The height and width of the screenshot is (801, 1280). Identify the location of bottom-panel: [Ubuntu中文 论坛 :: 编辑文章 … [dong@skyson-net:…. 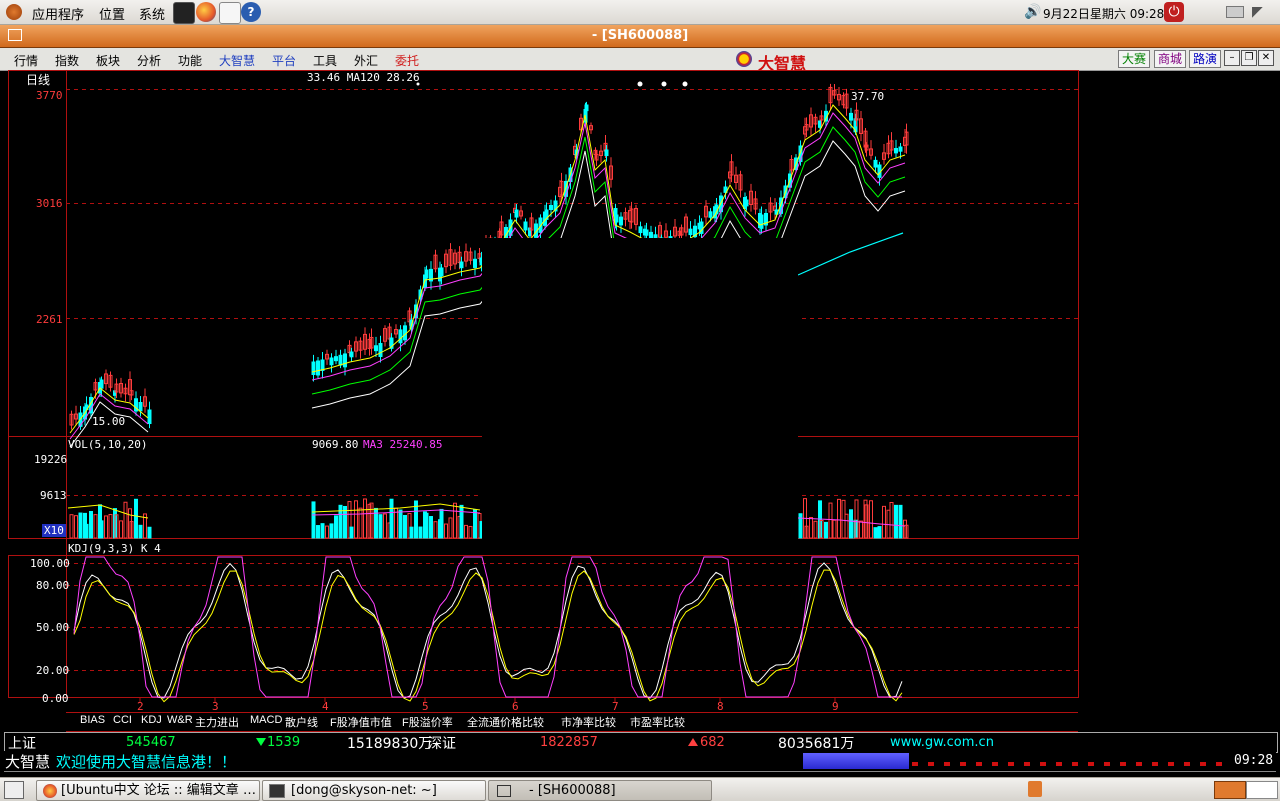
(640, 789).